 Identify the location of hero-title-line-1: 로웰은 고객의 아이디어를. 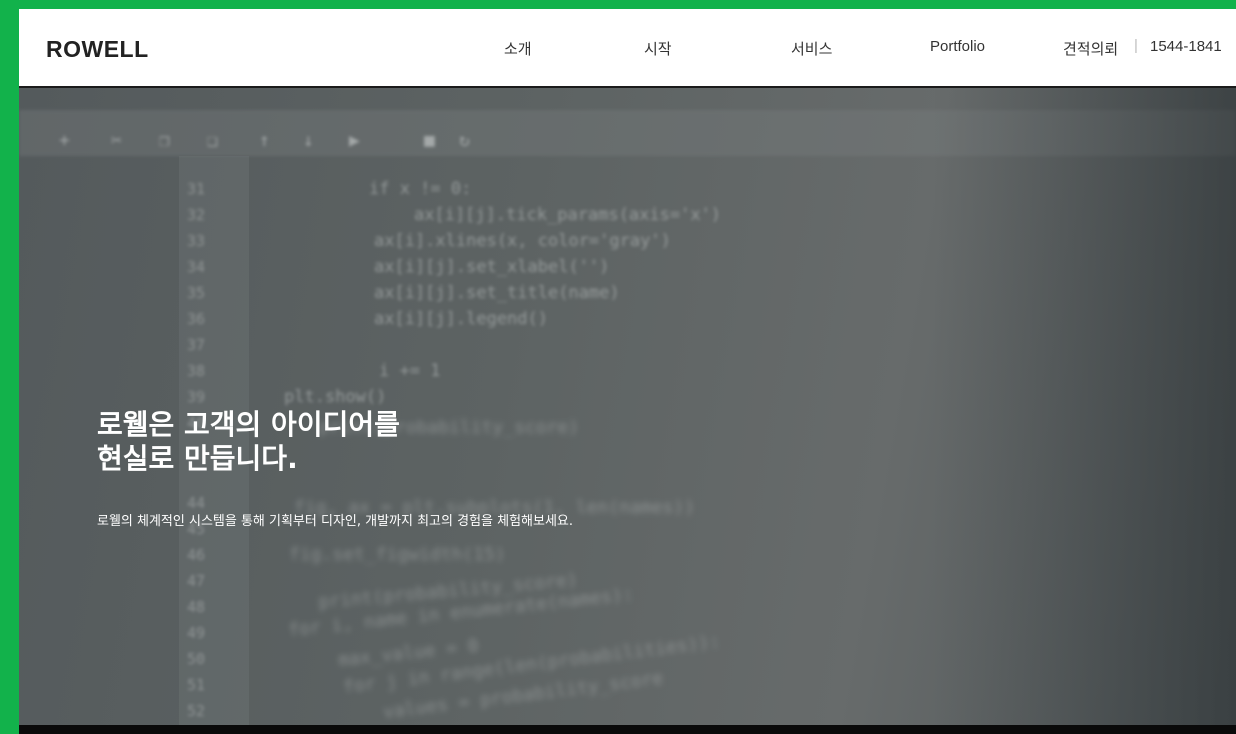
(248, 424).